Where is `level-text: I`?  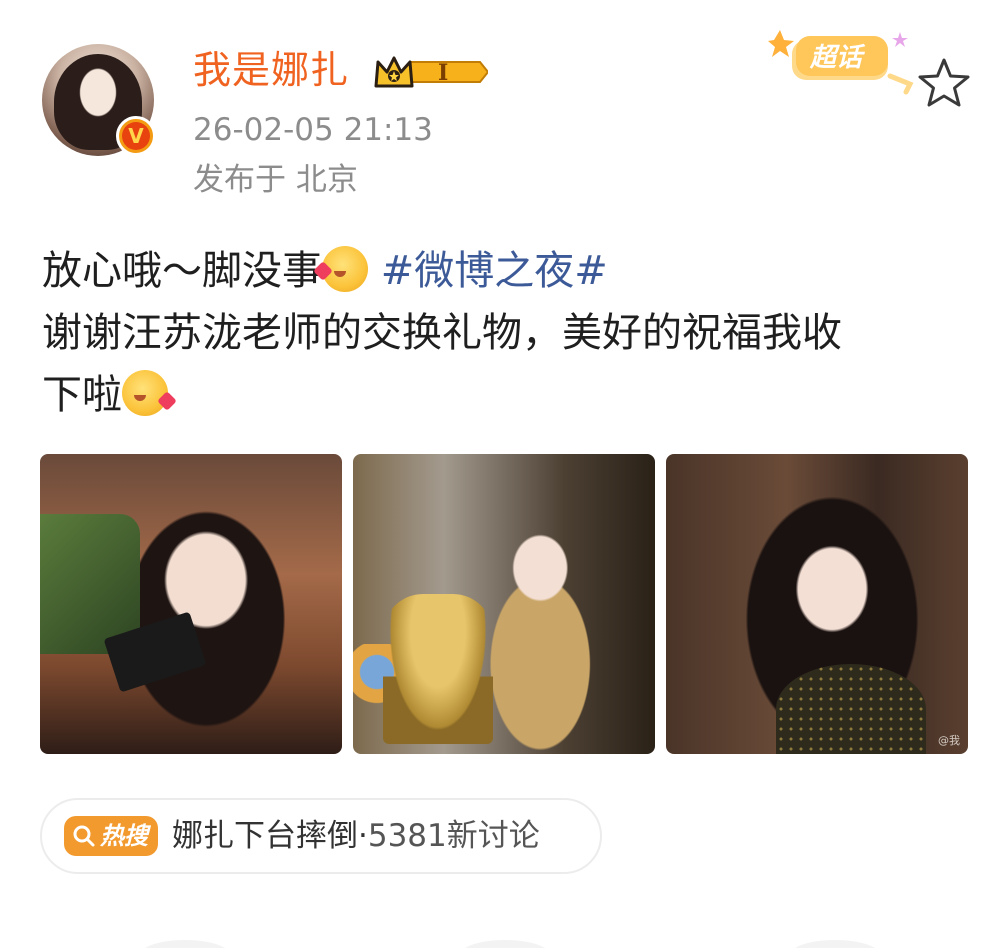
level-text: I is located at coordinates (443, 73).